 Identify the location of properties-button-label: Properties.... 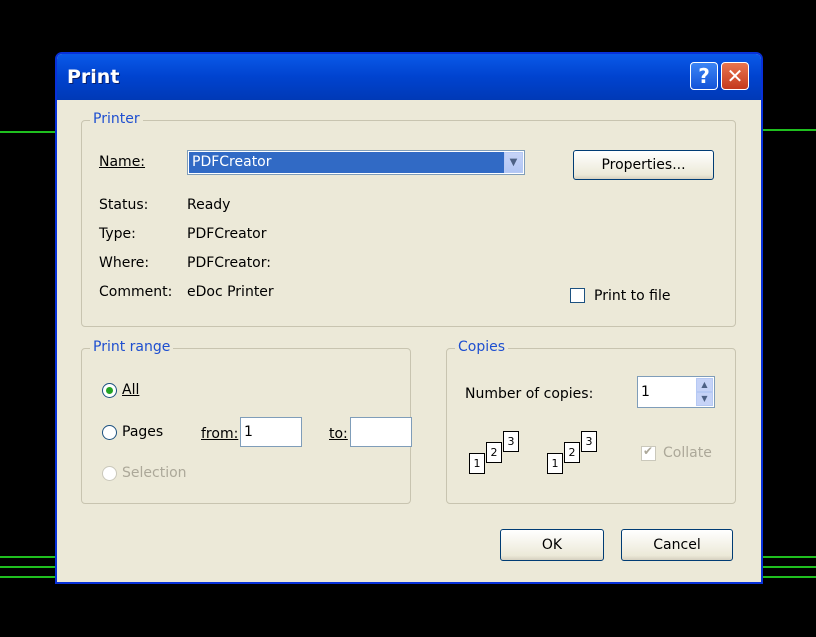
(643, 165).